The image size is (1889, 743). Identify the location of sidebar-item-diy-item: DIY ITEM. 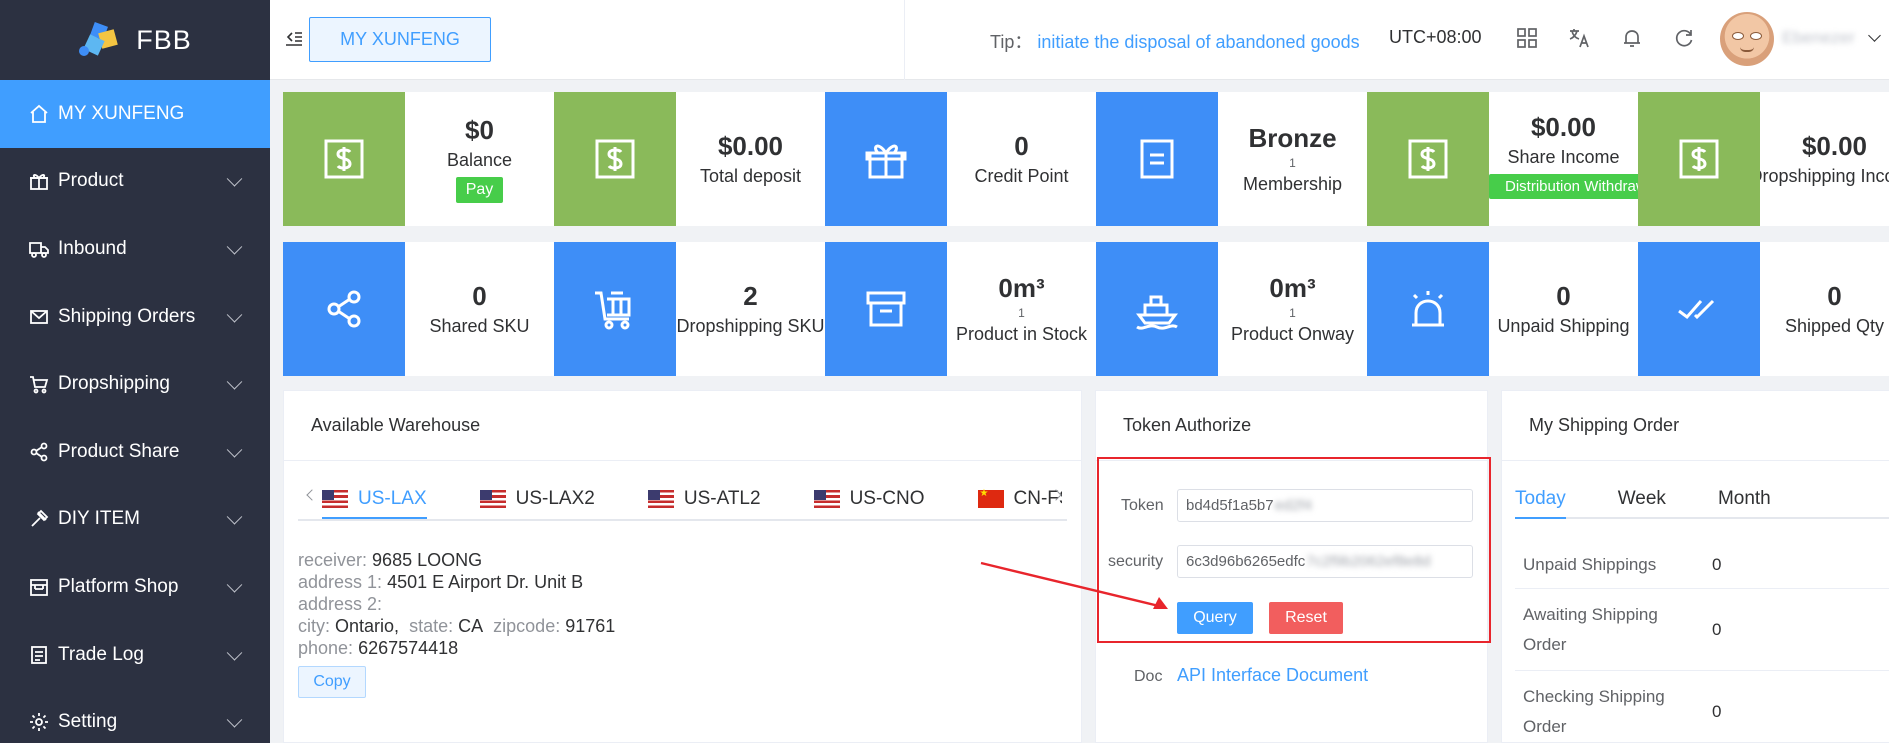
(135, 520).